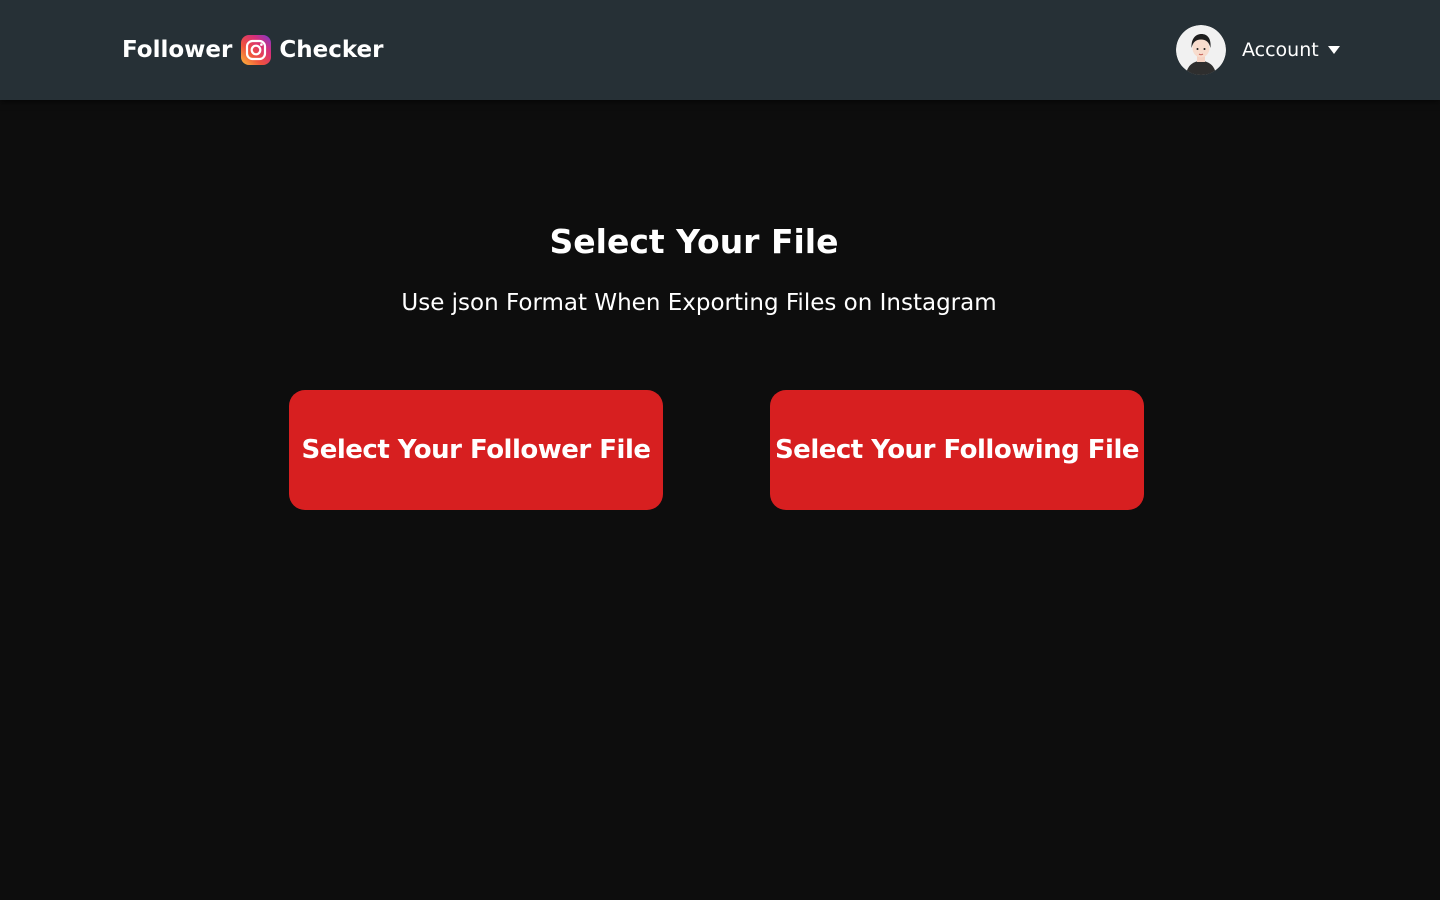 The height and width of the screenshot is (900, 1440). Describe the element at coordinates (957, 450) in the screenshot. I see `select-following-file-button: Select Your Following File` at that location.